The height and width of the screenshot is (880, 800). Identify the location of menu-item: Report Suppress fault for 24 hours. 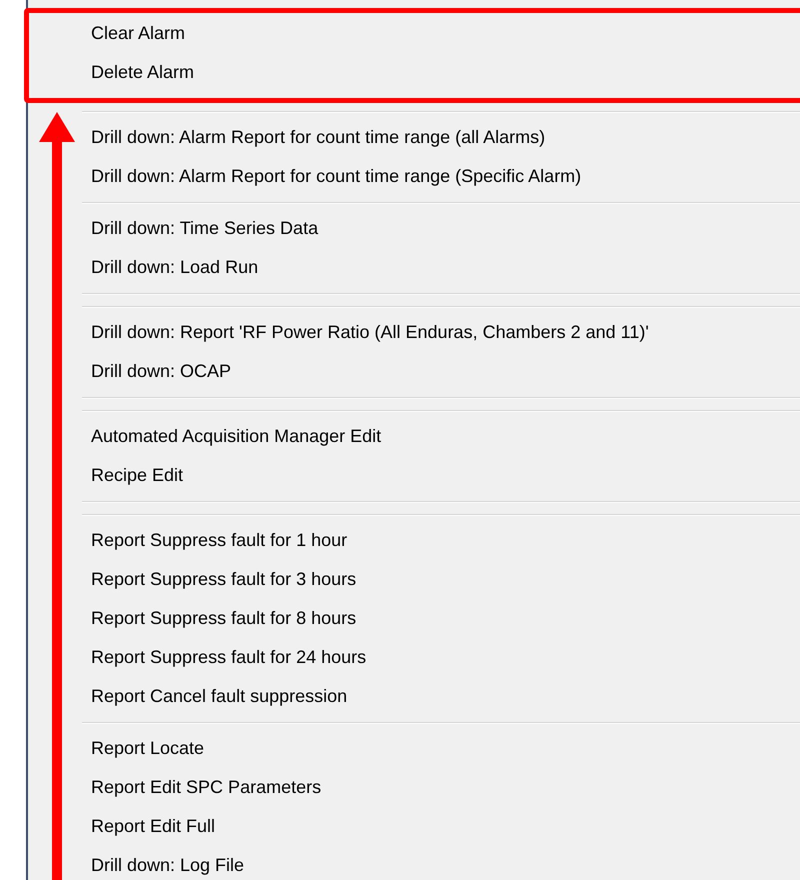
(441, 657).